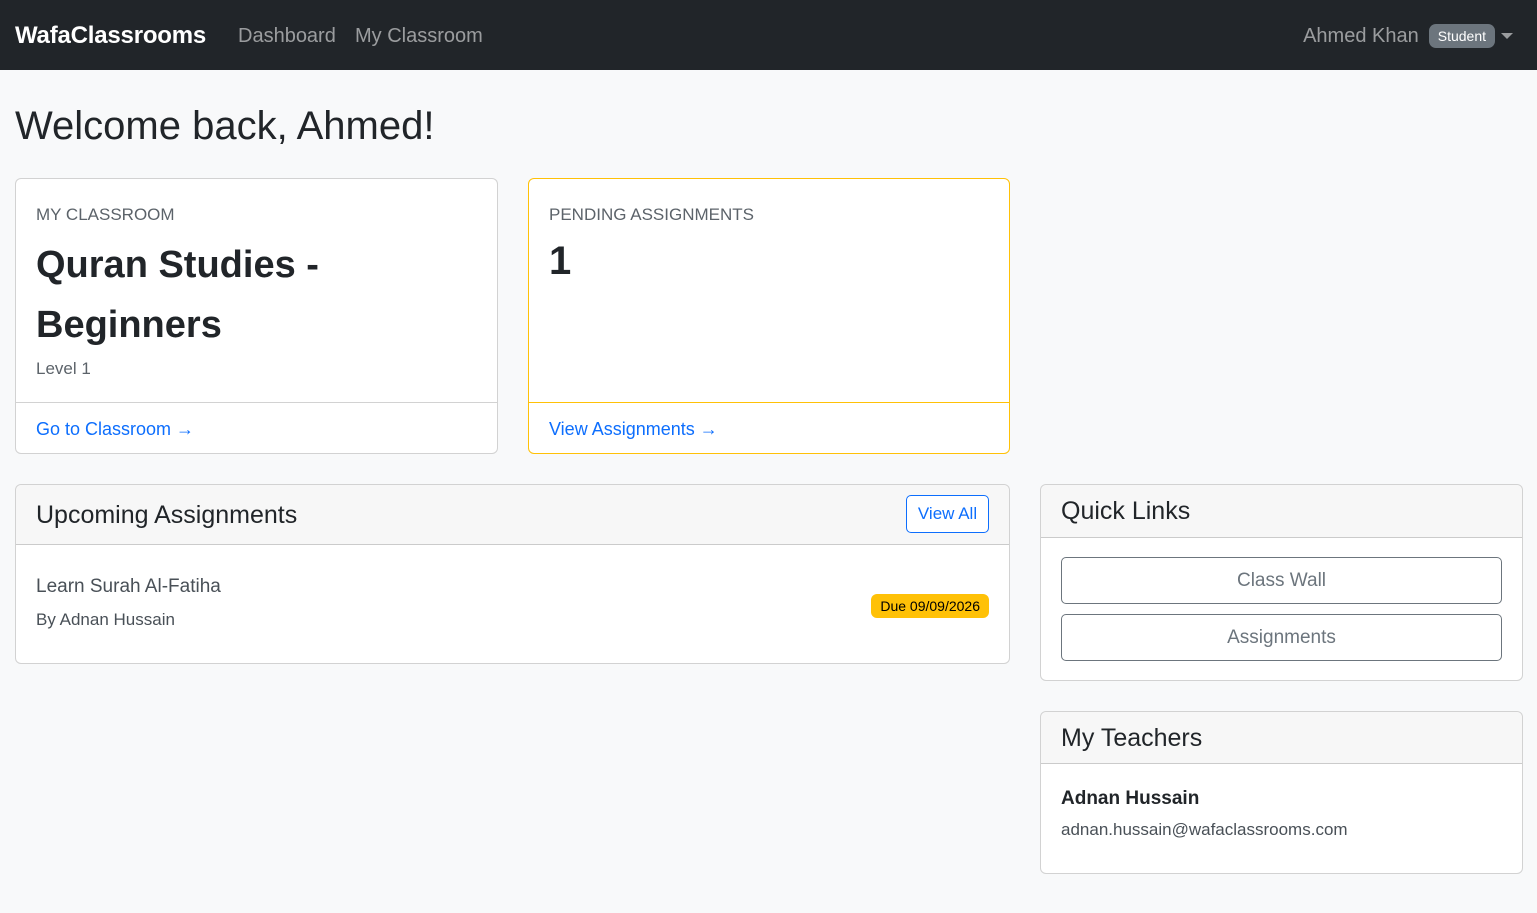  What do you see at coordinates (63, 368) in the screenshot?
I see `classroom-level: Level 1` at bounding box center [63, 368].